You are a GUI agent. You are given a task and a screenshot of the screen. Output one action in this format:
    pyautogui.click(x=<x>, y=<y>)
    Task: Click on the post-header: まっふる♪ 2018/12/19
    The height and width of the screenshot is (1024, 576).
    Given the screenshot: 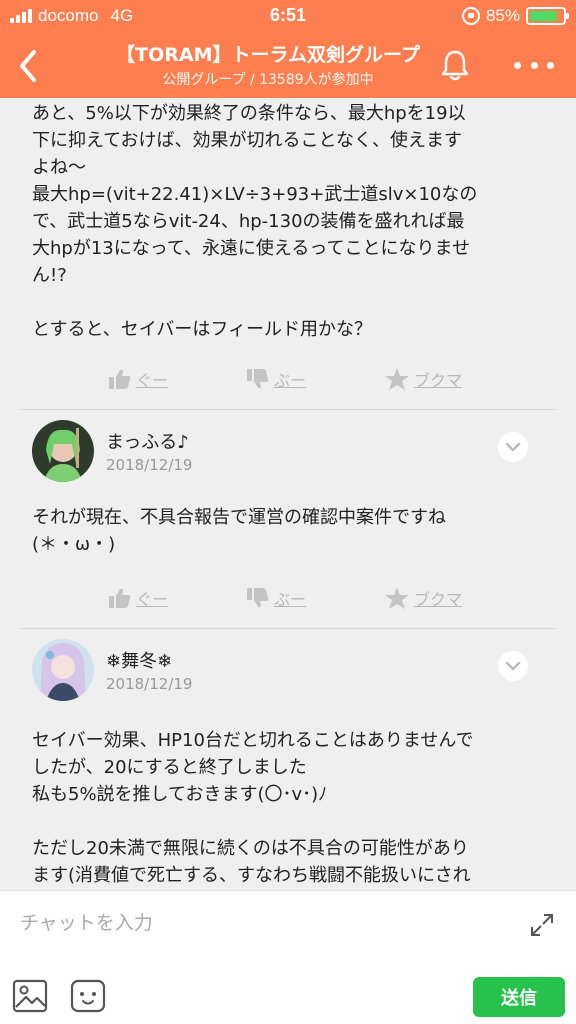 What is the action you would take?
    pyautogui.click(x=288, y=447)
    